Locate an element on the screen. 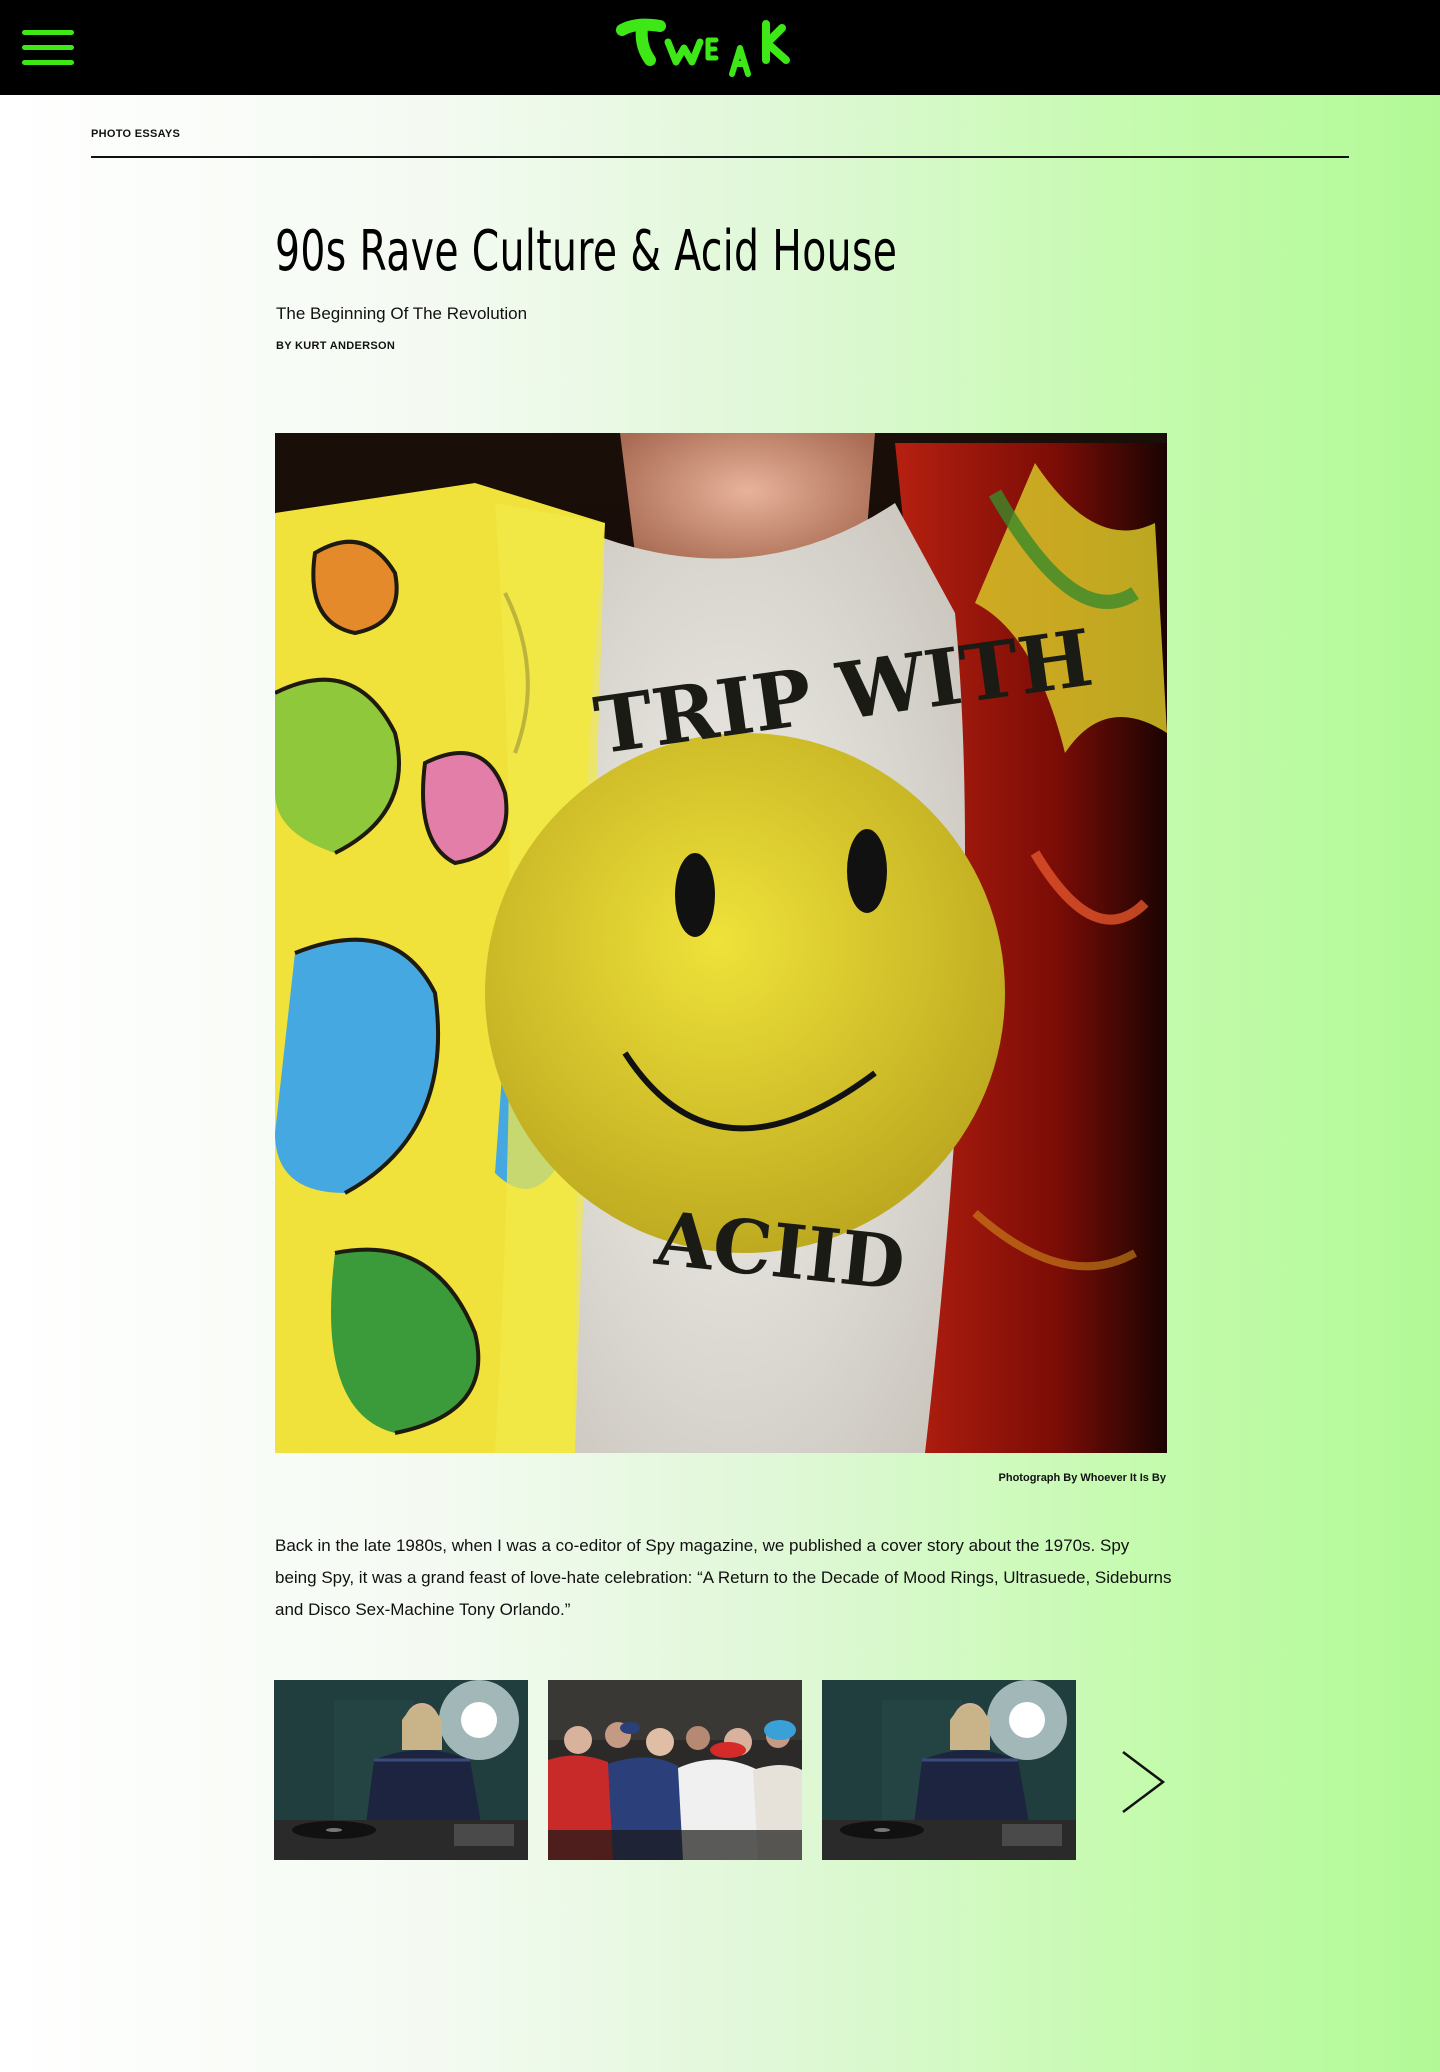 This screenshot has height=2072, width=1440. section-divider is located at coordinates (720, 157).